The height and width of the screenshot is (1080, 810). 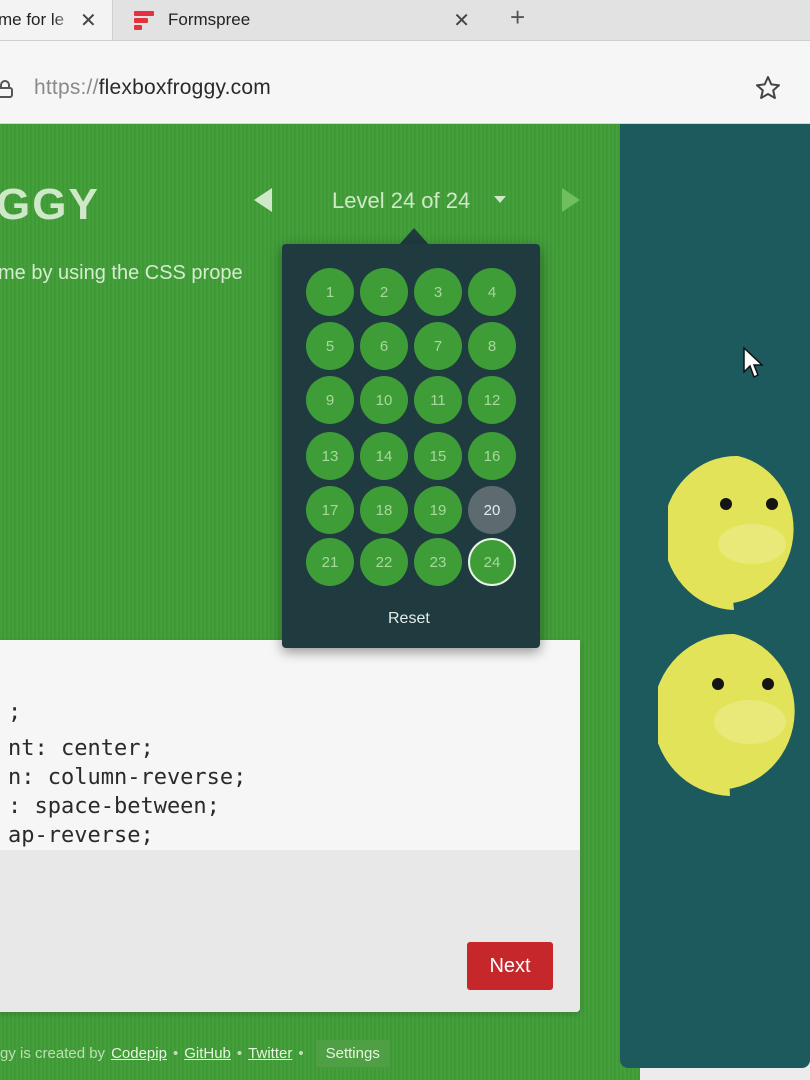 What do you see at coordinates (81, 748) in the screenshot?
I see `code-line: nt: center;` at bounding box center [81, 748].